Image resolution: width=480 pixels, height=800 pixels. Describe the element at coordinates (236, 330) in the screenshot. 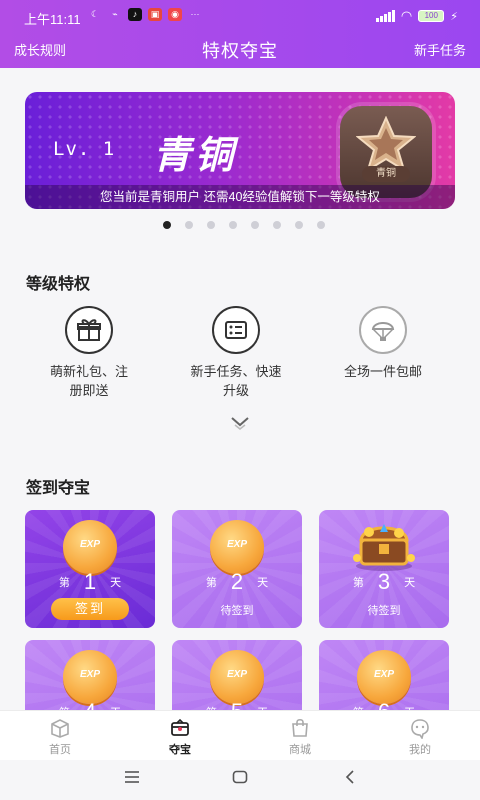

I see `task-card-icon` at that location.